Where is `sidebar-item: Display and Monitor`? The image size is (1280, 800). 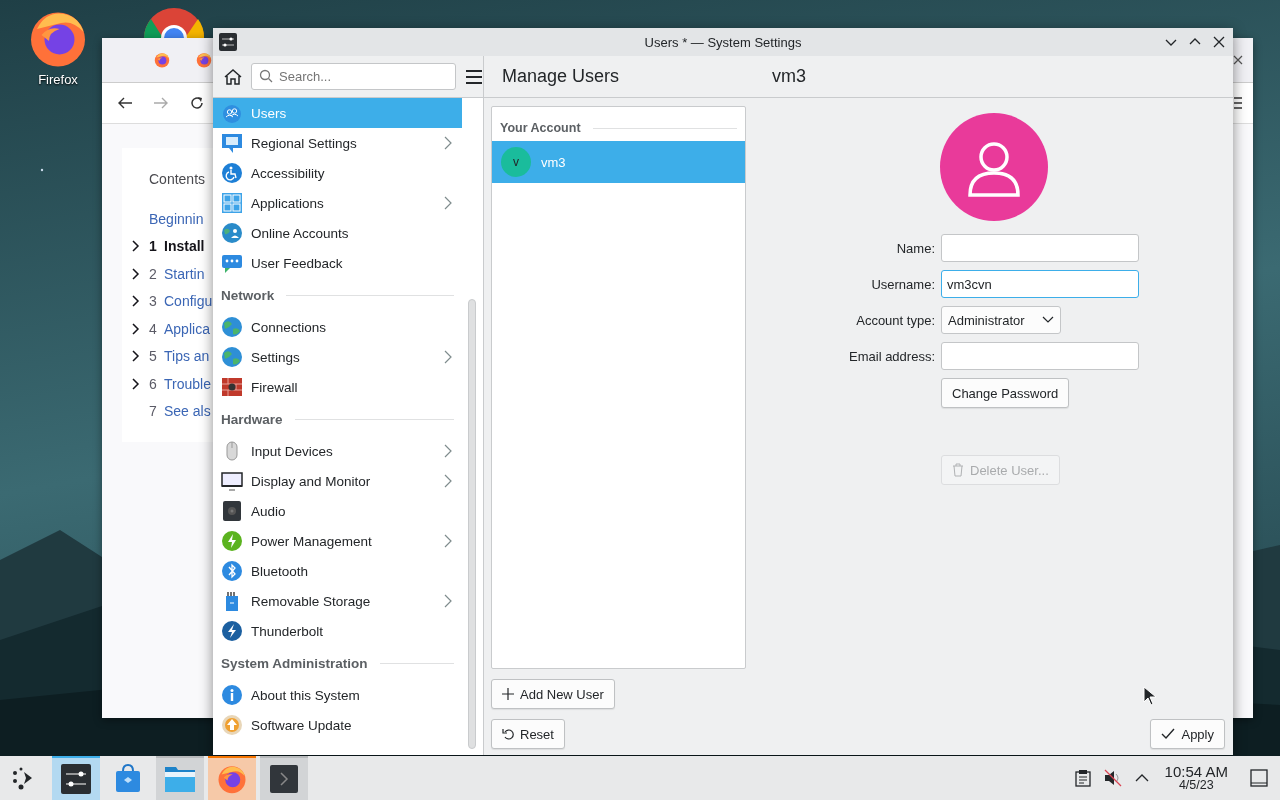 sidebar-item: Display and Monitor is located at coordinates (337, 481).